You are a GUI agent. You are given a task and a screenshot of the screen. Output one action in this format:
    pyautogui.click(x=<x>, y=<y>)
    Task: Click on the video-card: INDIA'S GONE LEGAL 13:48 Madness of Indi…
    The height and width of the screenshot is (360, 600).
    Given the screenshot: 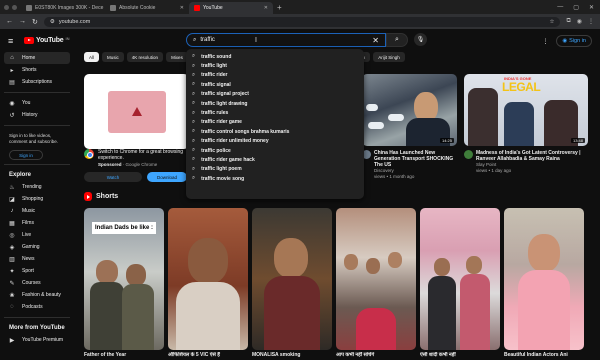 What is the action you would take?
    pyautogui.click(x=526, y=123)
    